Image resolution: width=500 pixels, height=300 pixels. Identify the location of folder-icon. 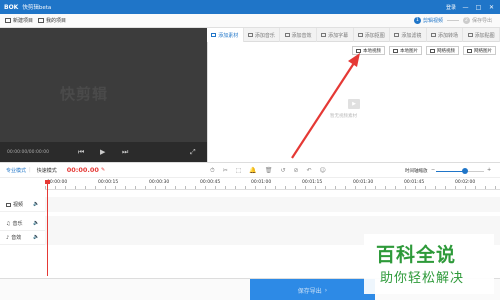
(41, 20).